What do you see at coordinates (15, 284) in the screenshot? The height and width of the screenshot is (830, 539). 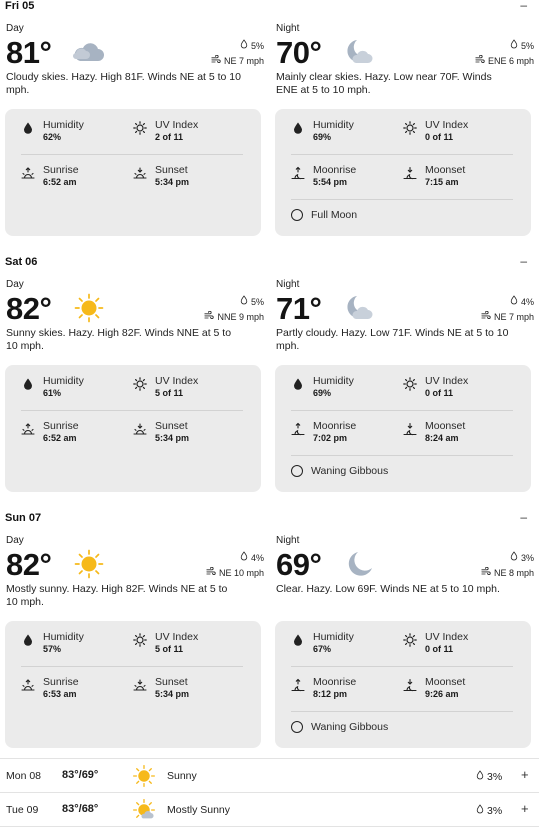 I see `day-label: Day` at bounding box center [15, 284].